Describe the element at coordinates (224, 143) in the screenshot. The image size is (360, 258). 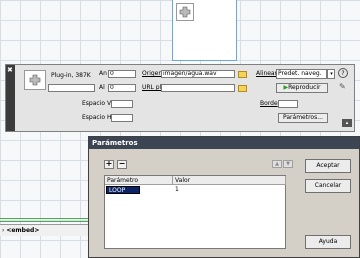
I see `dialog-title: Parámetros` at that location.